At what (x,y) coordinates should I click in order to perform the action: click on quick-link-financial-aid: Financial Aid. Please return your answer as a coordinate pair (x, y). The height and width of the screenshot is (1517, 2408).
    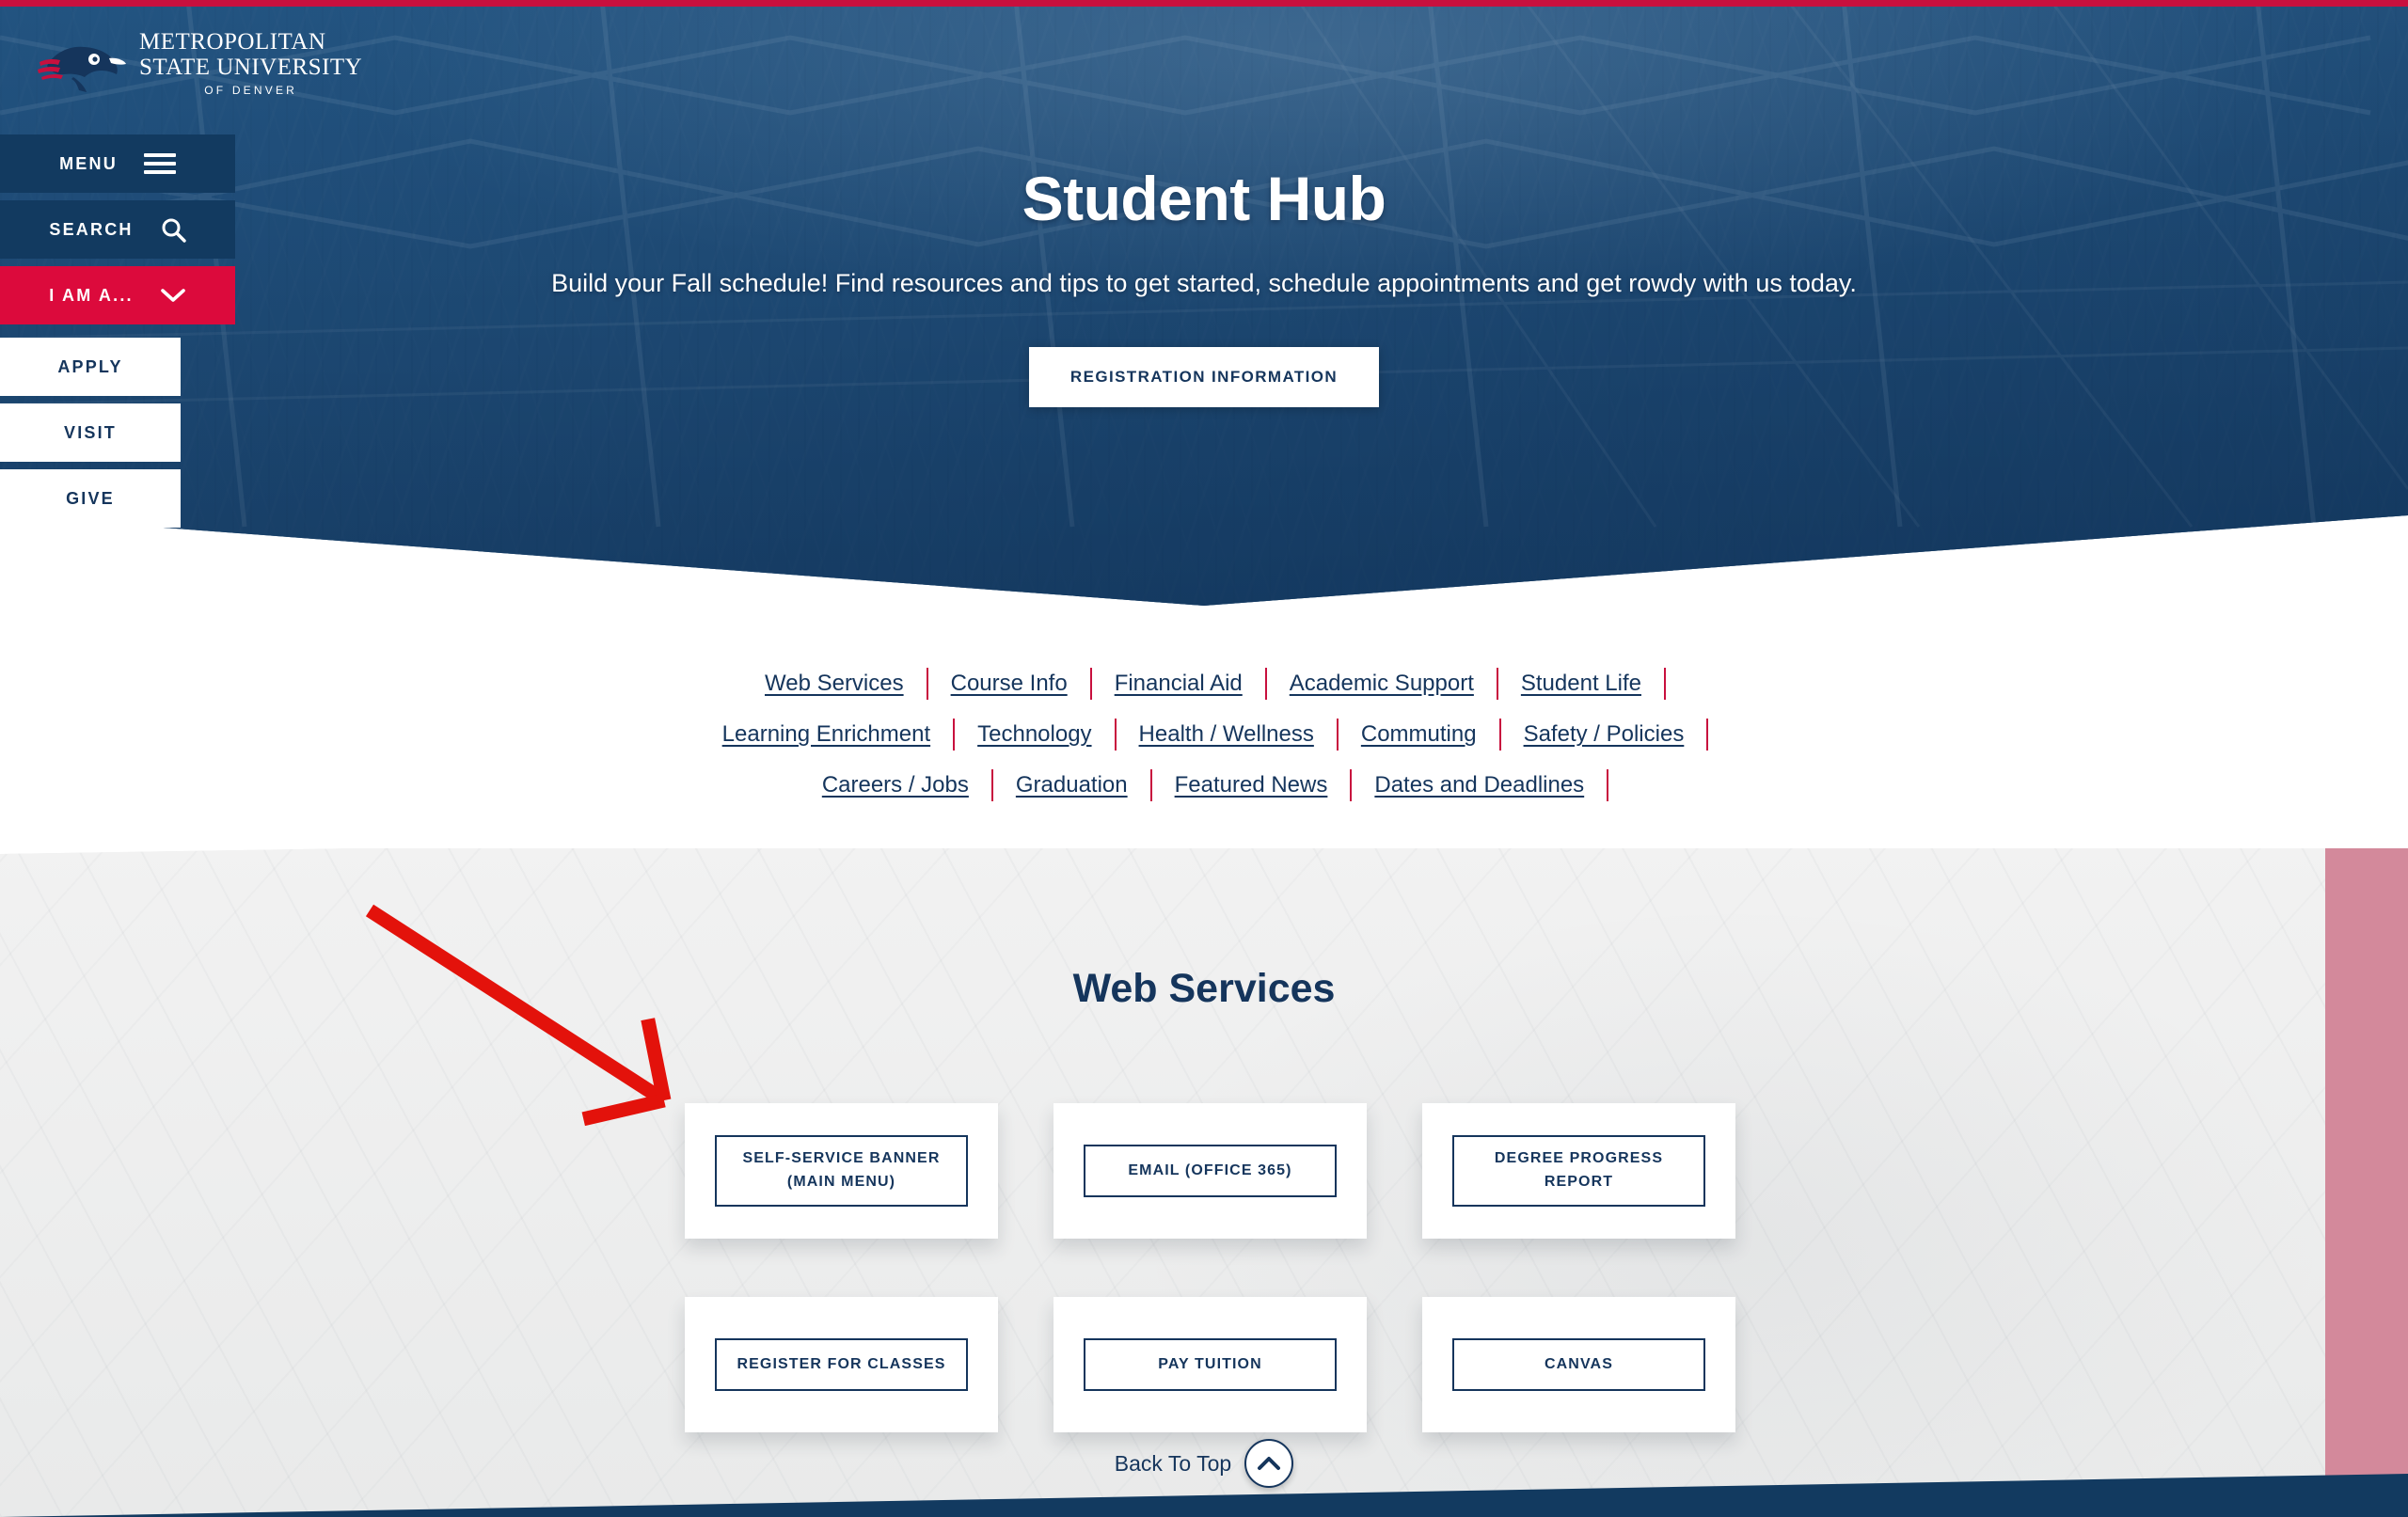
    Looking at the image, I should click on (1178, 684).